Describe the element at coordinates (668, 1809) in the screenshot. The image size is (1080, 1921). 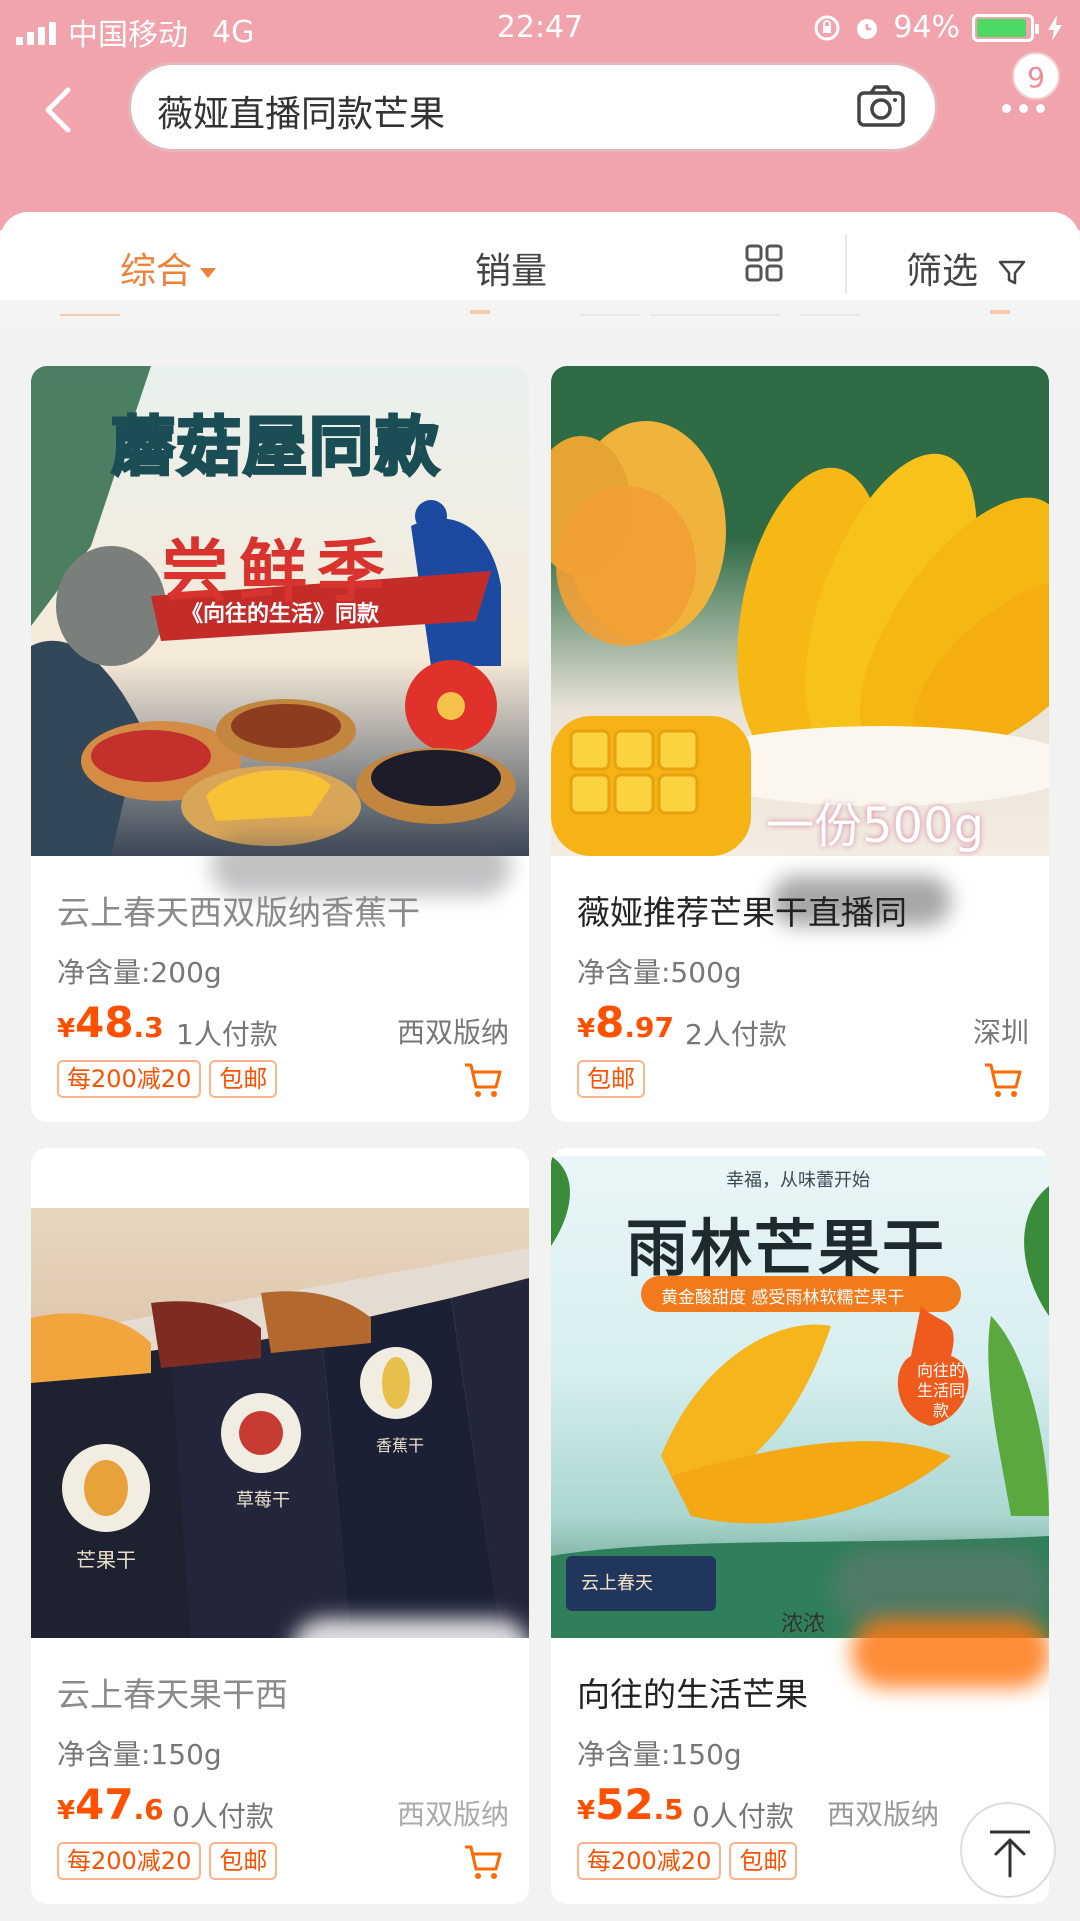
I see `price-decimal: .5` at that location.